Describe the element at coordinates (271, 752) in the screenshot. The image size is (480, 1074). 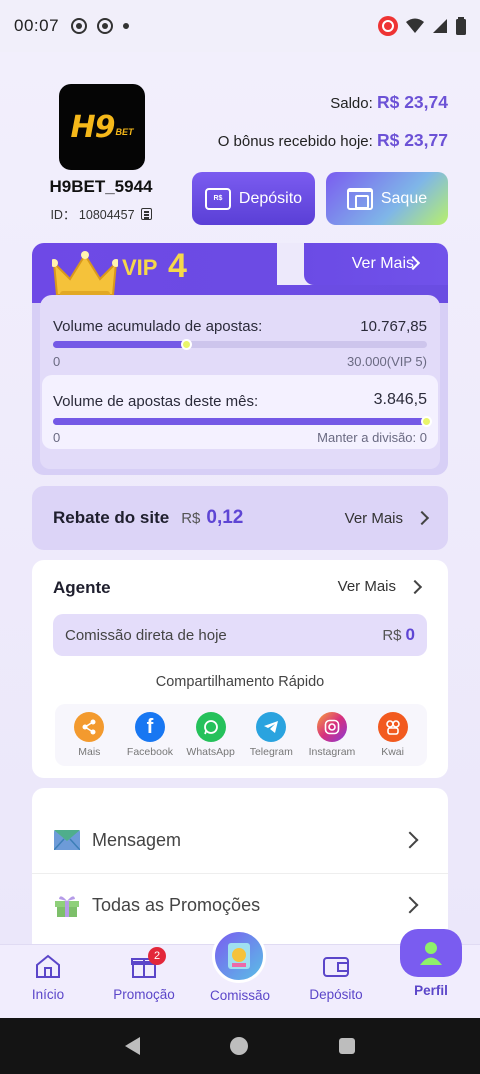
I see `share-telegram-label: Telegram` at that location.